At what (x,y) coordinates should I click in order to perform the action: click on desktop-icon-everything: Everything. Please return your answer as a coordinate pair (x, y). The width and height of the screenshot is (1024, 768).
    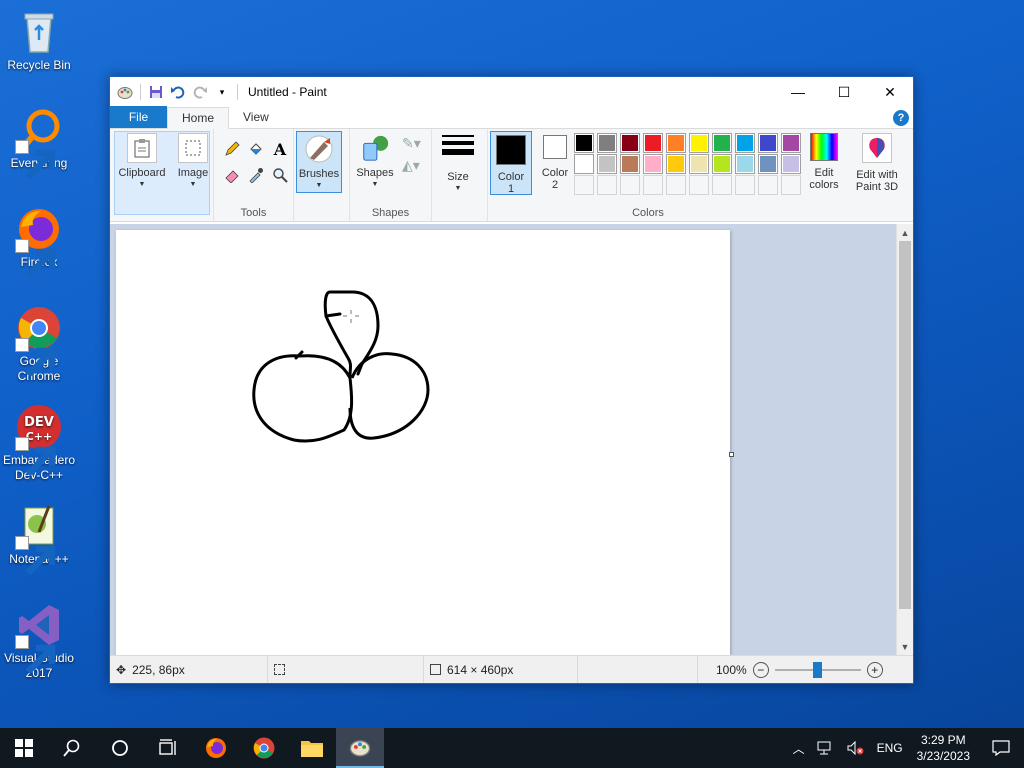
    Looking at the image, I should click on (39, 143).